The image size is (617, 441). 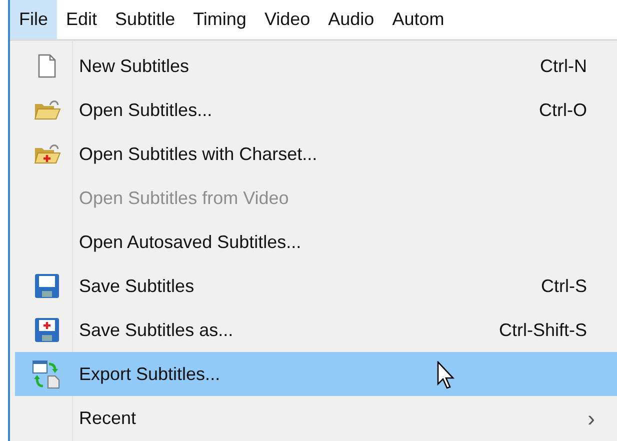 What do you see at coordinates (47, 330) in the screenshot?
I see `floppy-plus-icon` at bounding box center [47, 330].